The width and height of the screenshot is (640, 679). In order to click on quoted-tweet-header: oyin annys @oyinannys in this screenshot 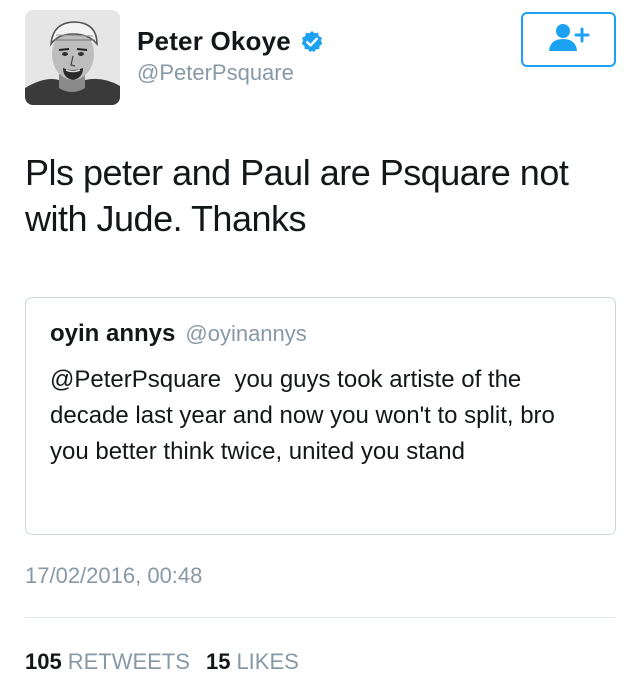, I will do `click(178, 334)`.